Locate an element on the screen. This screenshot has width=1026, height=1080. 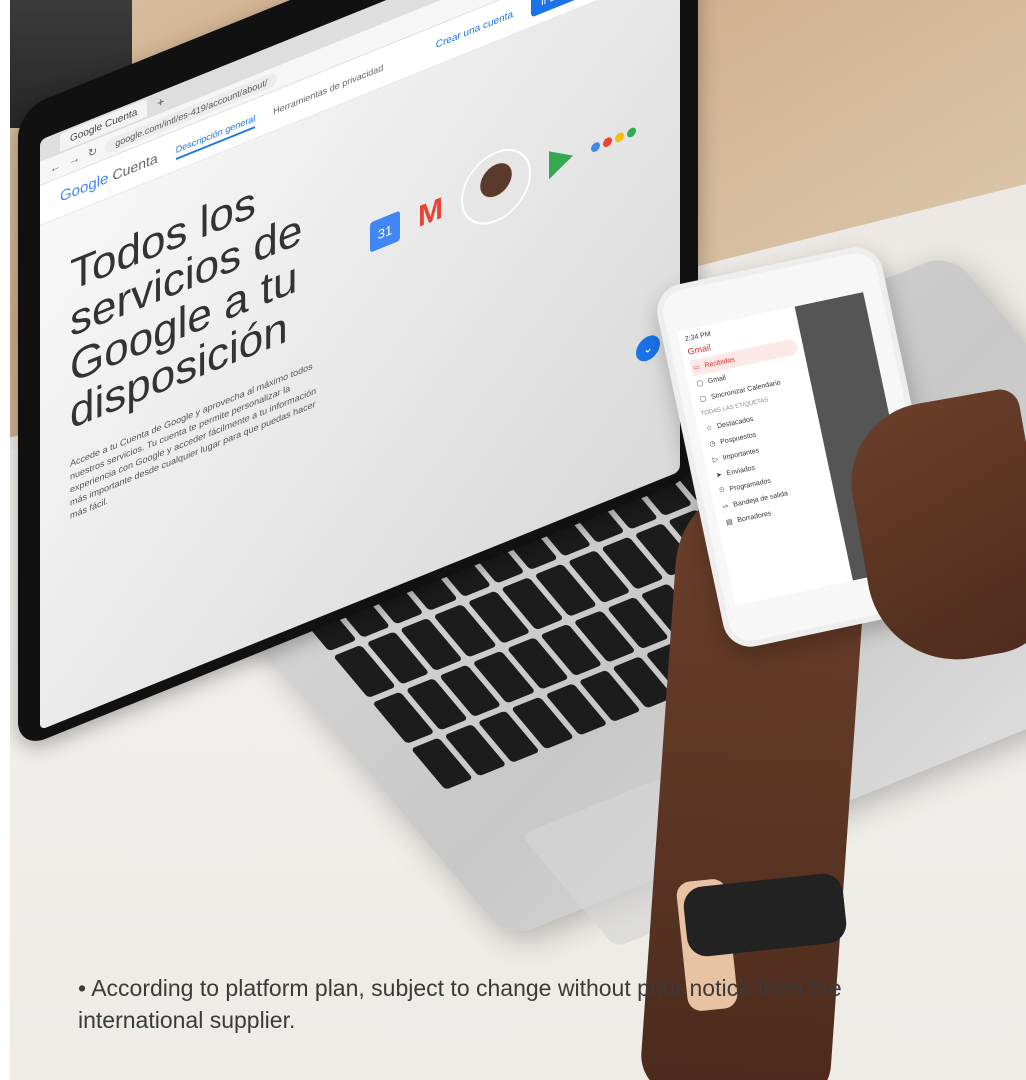
new-tab-icon: + is located at coordinates (160, 102).